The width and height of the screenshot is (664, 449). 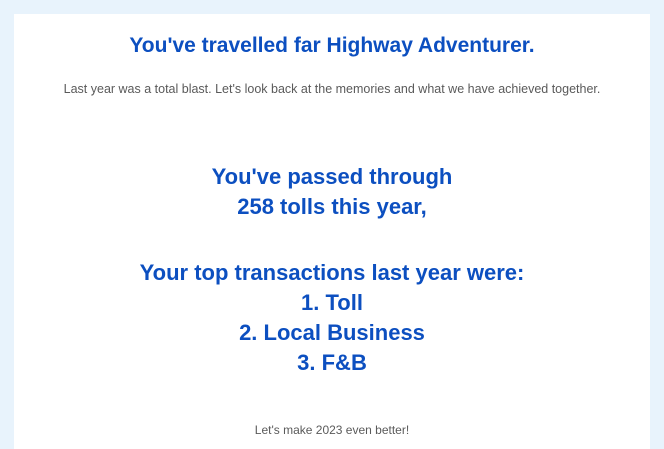 What do you see at coordinates (332, 176) in the screenshot?
I see `tolls-line-1: You've passed through` at bounding box center [332, 176].